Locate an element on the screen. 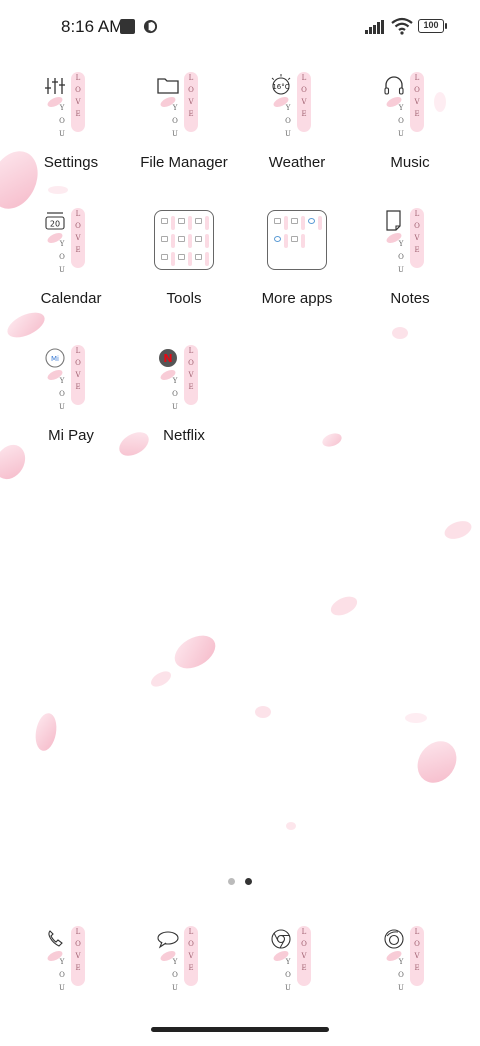  page-dot-2-active is located at coordinates (248, 881).